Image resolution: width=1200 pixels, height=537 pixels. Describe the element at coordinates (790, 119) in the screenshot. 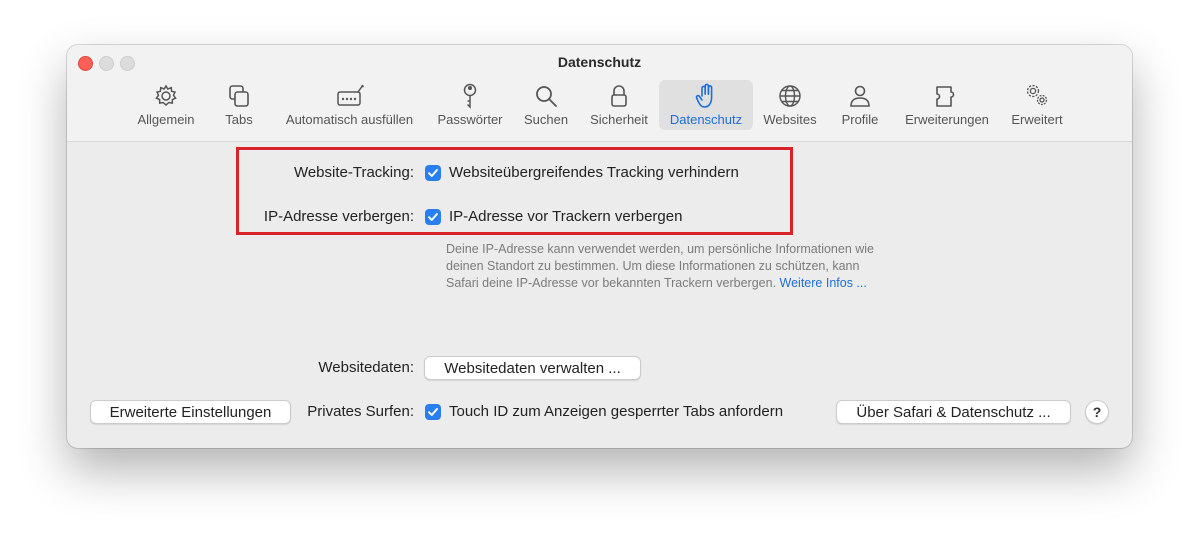

I see `tab-label: Websites` at that location.